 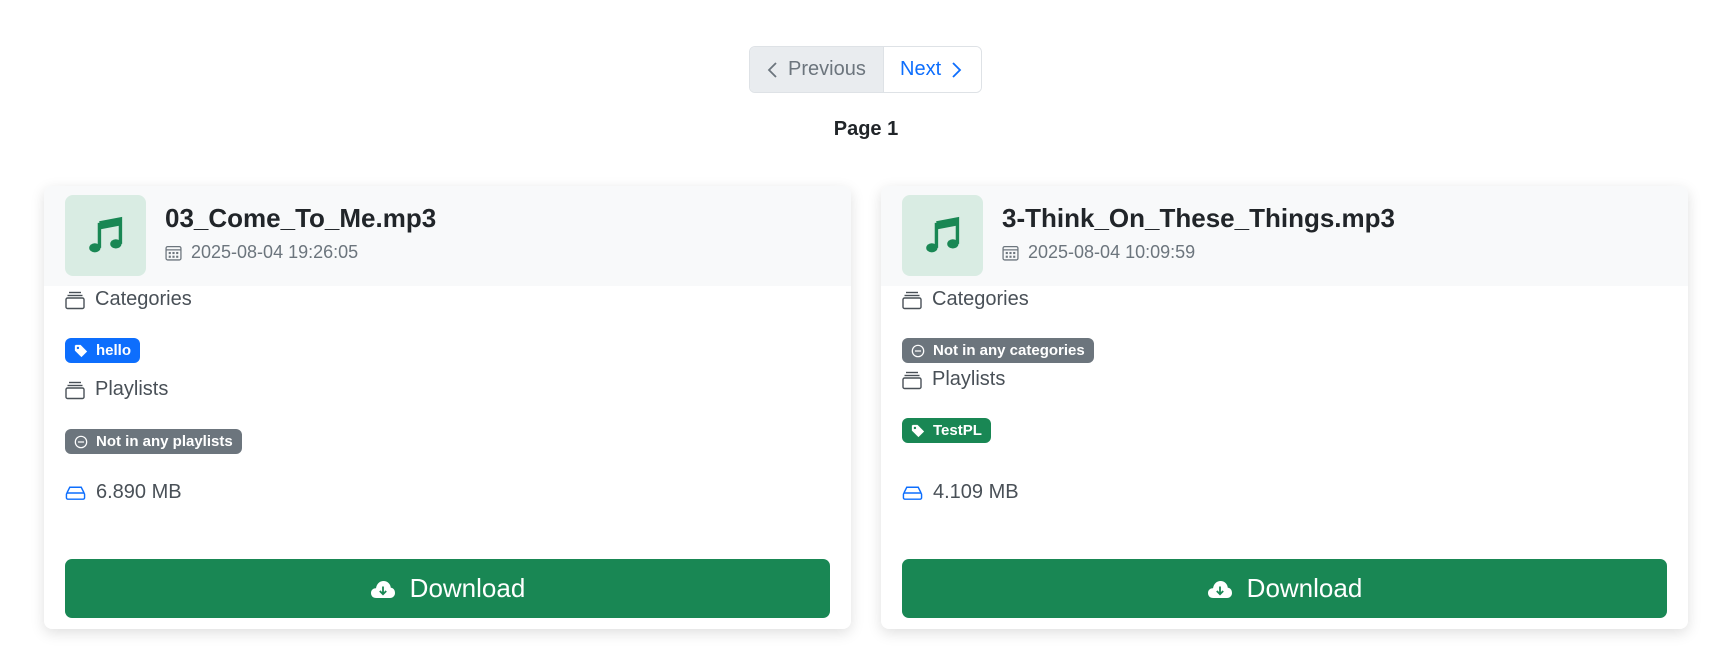 What do you see at coordinates (1198, 218) in the screenshot?
I see `file-name: 3-Think_On_These_Things.mp3` at bounding box center [1198, 218].